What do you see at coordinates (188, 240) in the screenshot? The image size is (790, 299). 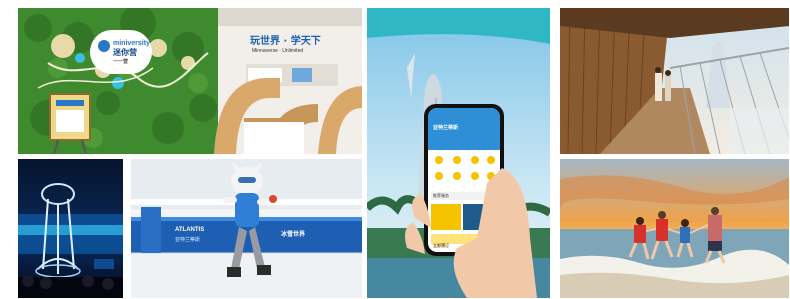 I see `rink-banner-sub: 亚特兰蒂斯` at bounding box center [188, 240].